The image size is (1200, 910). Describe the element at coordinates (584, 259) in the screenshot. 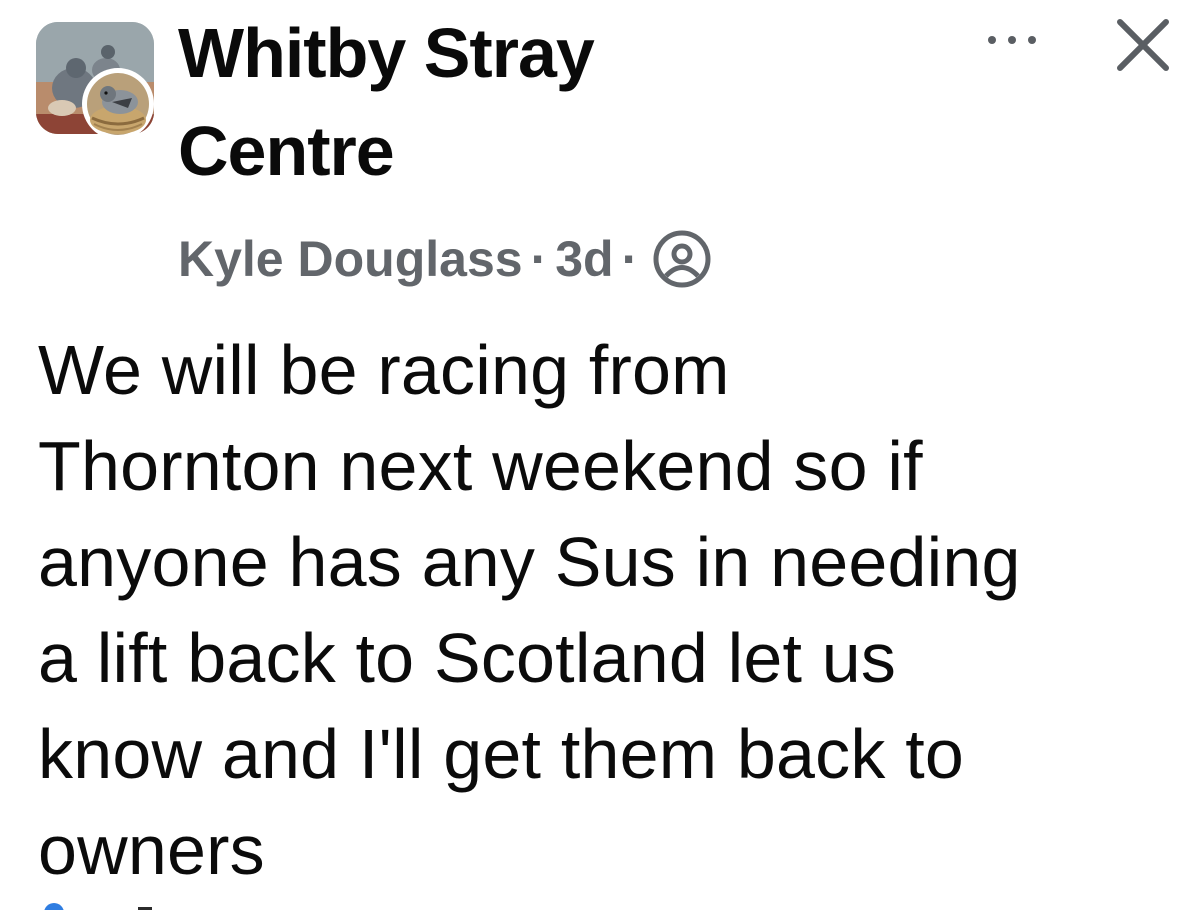

I see `post-timestamp: 3d` at that location.